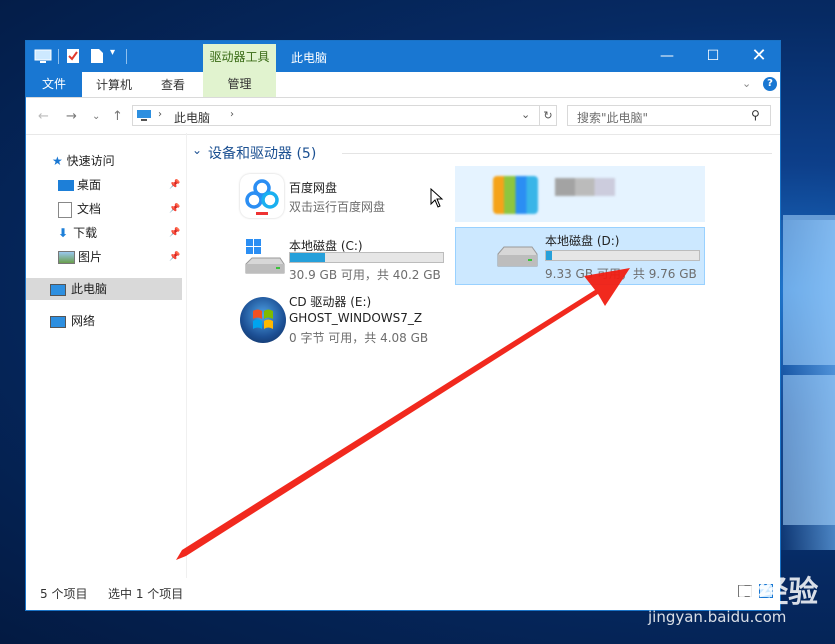 This screenshot has width=835, height=644. I want to click on baidu-netdisk-icon, so click(262, 196).